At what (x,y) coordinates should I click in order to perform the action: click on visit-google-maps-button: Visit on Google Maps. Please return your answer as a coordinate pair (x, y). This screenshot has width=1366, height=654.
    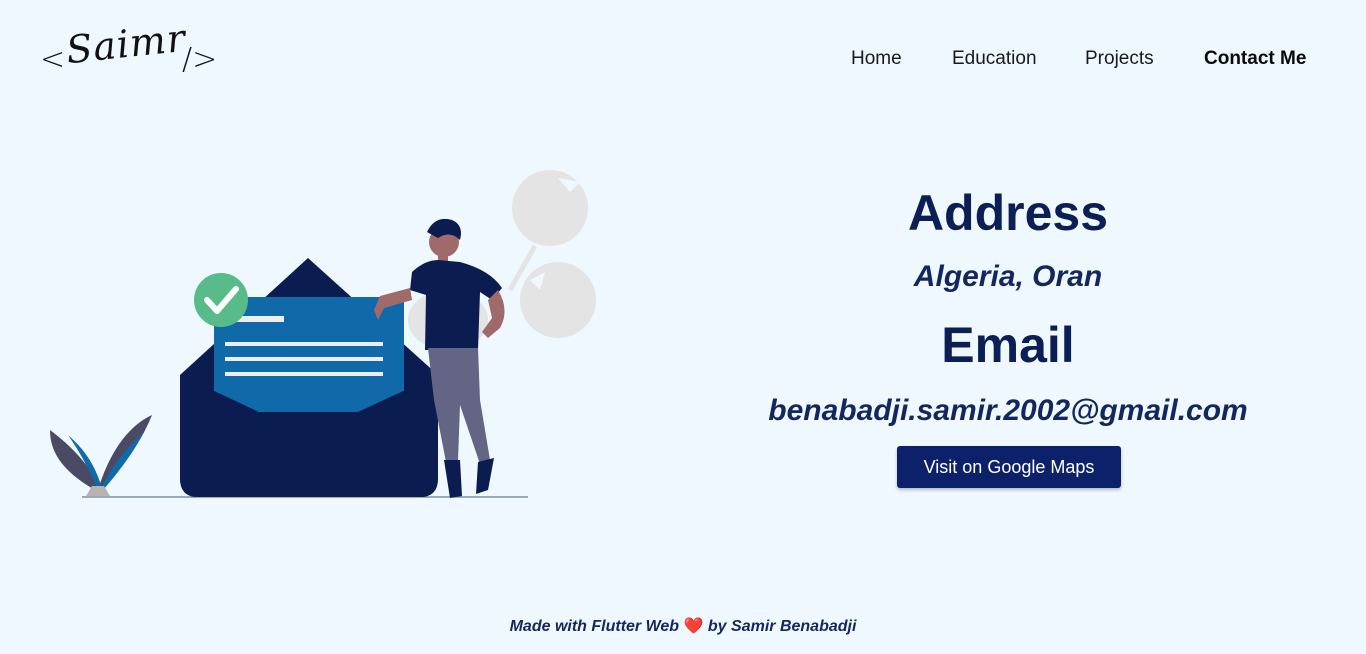
    Looking at the image, I should click on (1009, 467).